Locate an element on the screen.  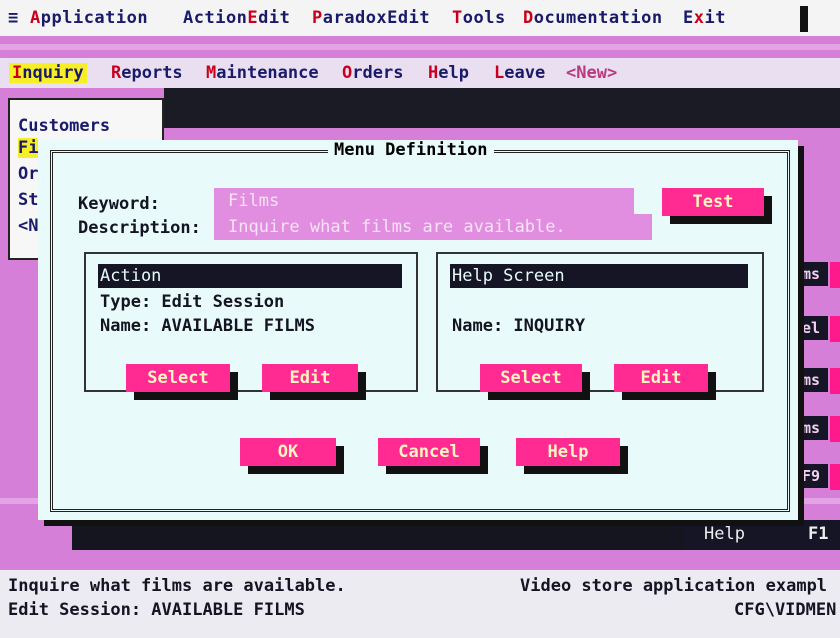
help-screen-panel-title: Help Screen is located at coordinates (599, 276).